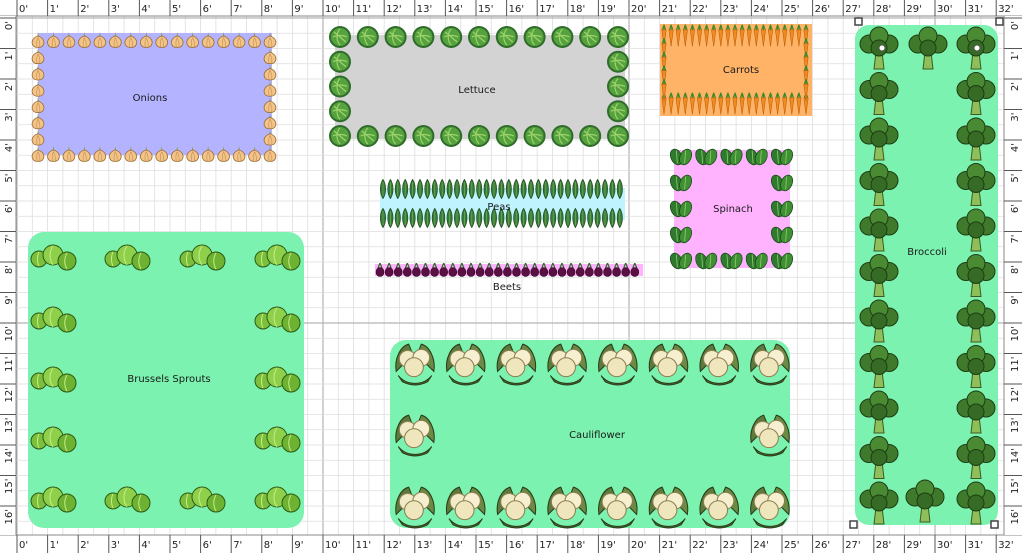  I want to click on ruler-right-label: 8', so click(1015, 269).